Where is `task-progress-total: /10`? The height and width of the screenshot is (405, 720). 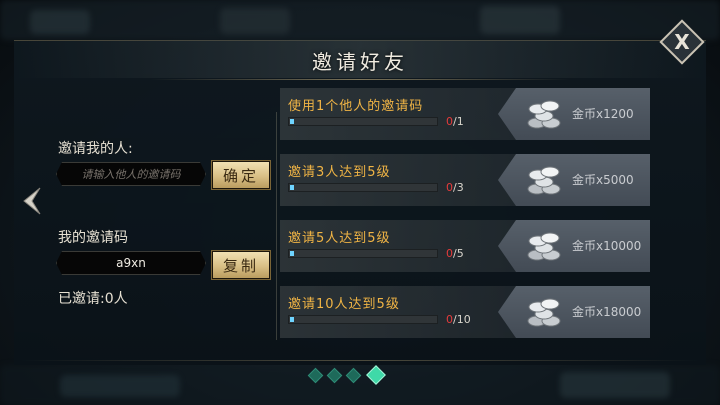 task-progress-total: /10 is located at coordinates (462, 319).